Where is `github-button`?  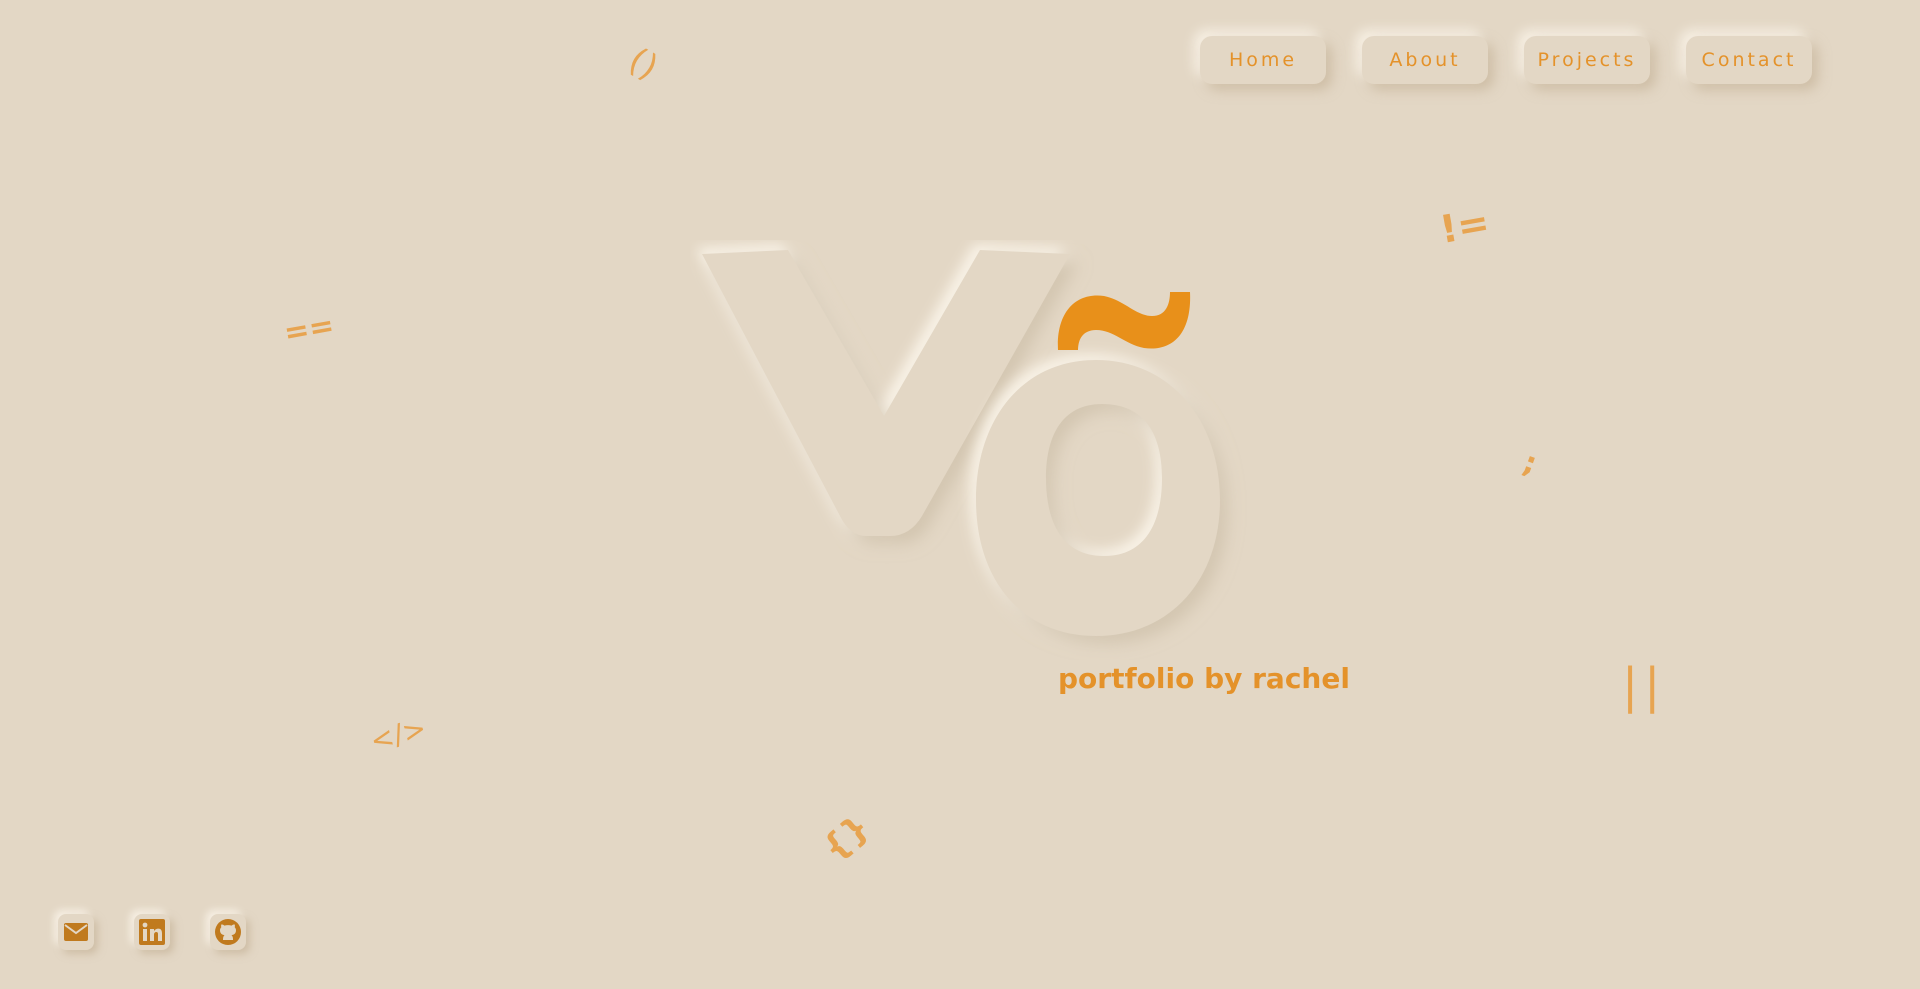 github-button is located at coordinates (228, 932).